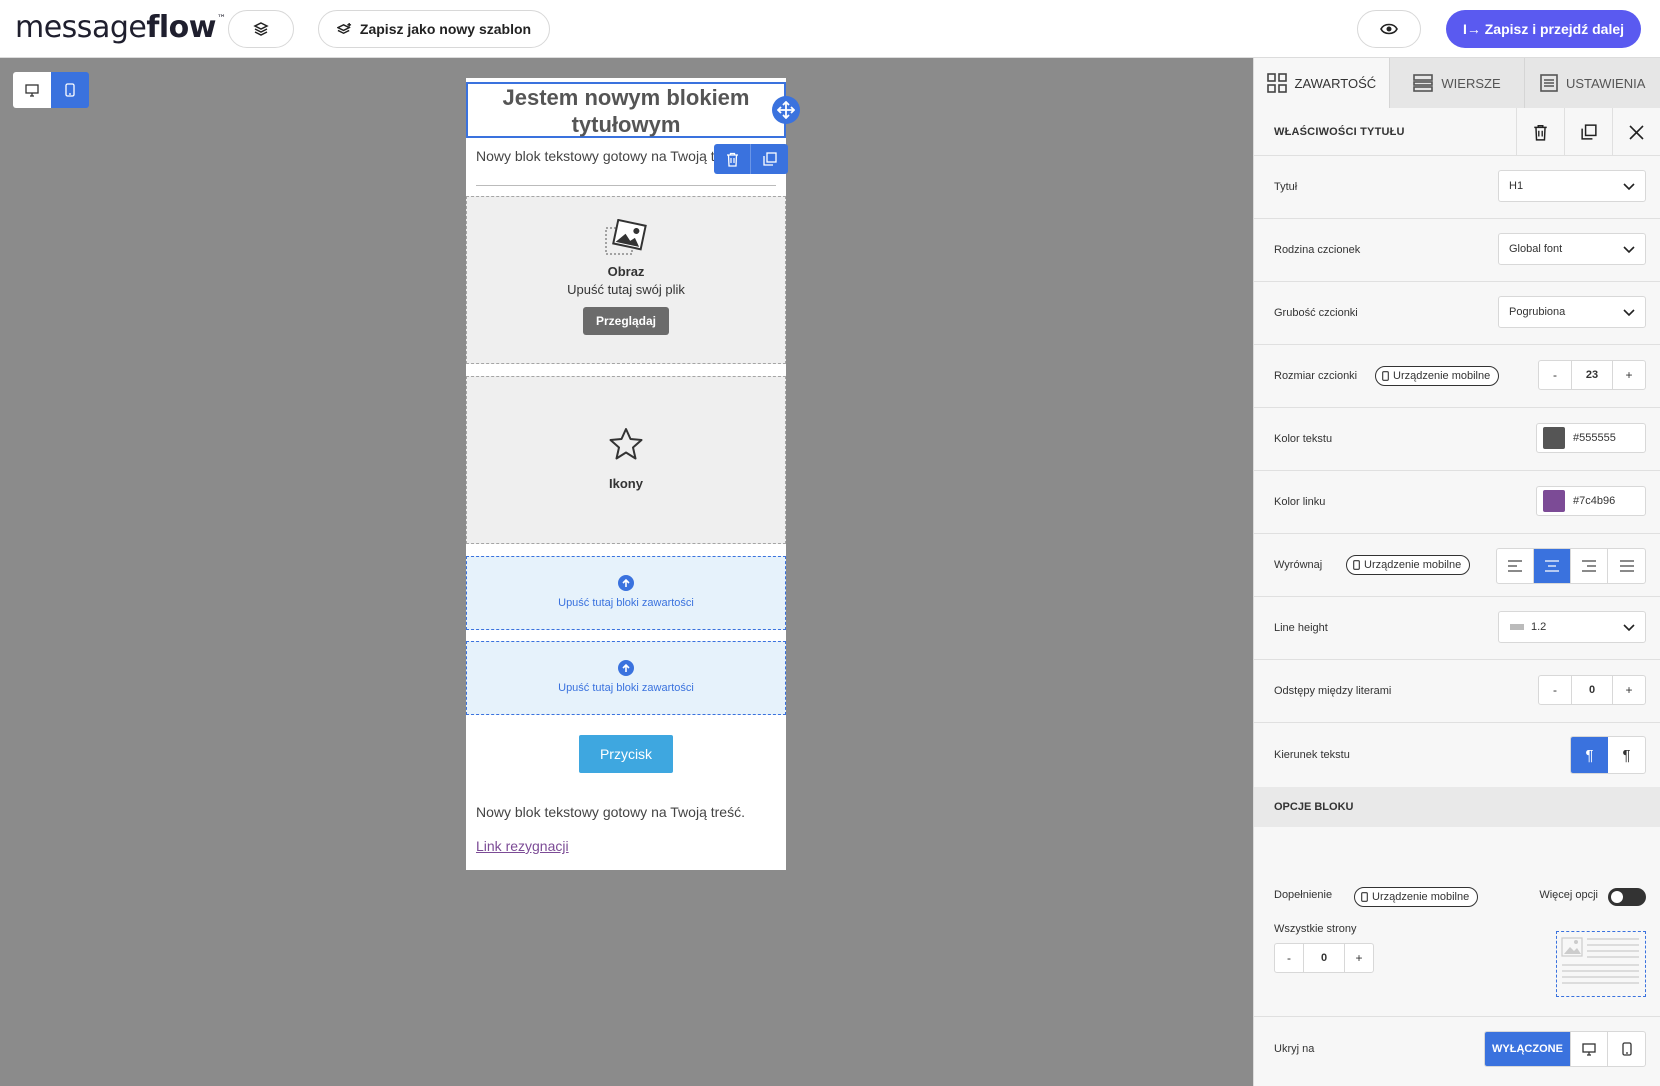 The height and width of the screenshot is (1086, 1660). I want to click on align-buttons, so click(1571, 566).